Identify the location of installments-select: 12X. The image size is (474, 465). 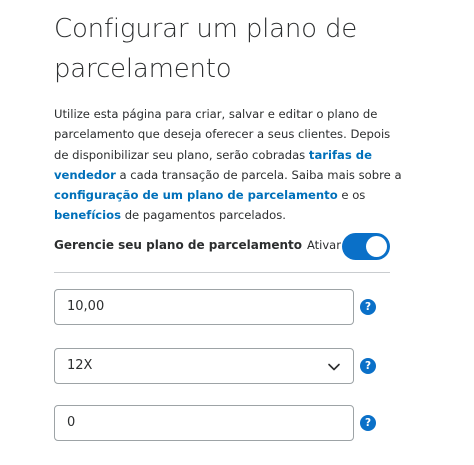
(204, 366).